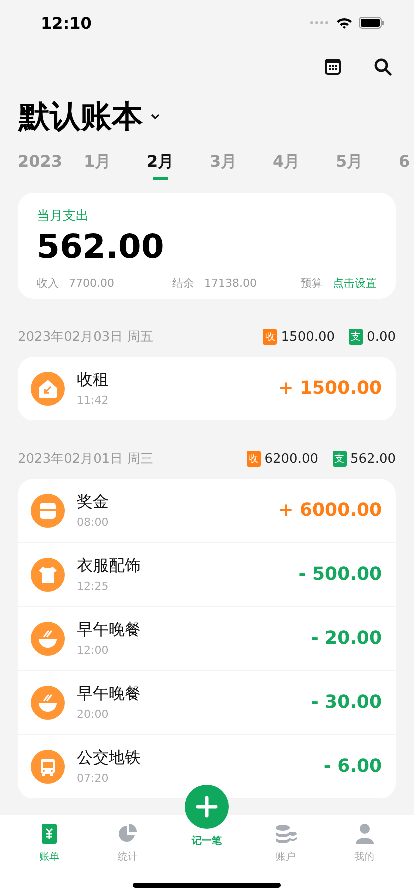 The width and height of the screenshot is (414, 896). I want to click on day-income: 1500.00, so click(308, 337).